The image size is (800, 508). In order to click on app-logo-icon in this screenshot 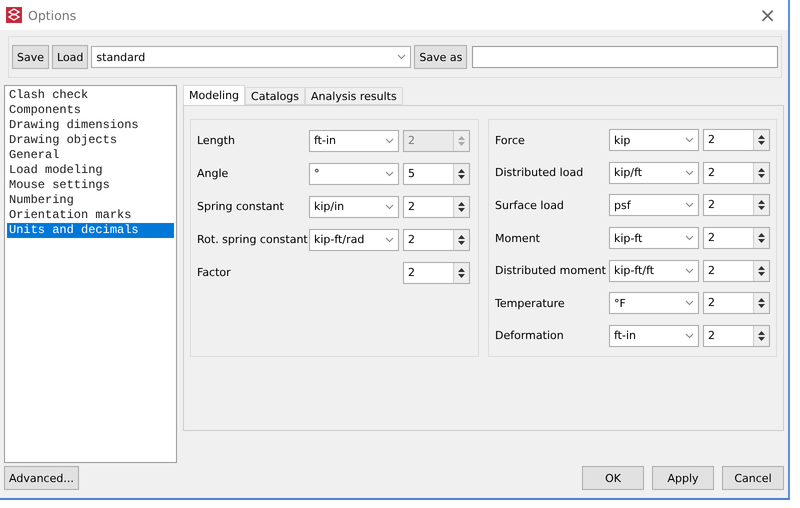, I will do `click(14, 15)`.